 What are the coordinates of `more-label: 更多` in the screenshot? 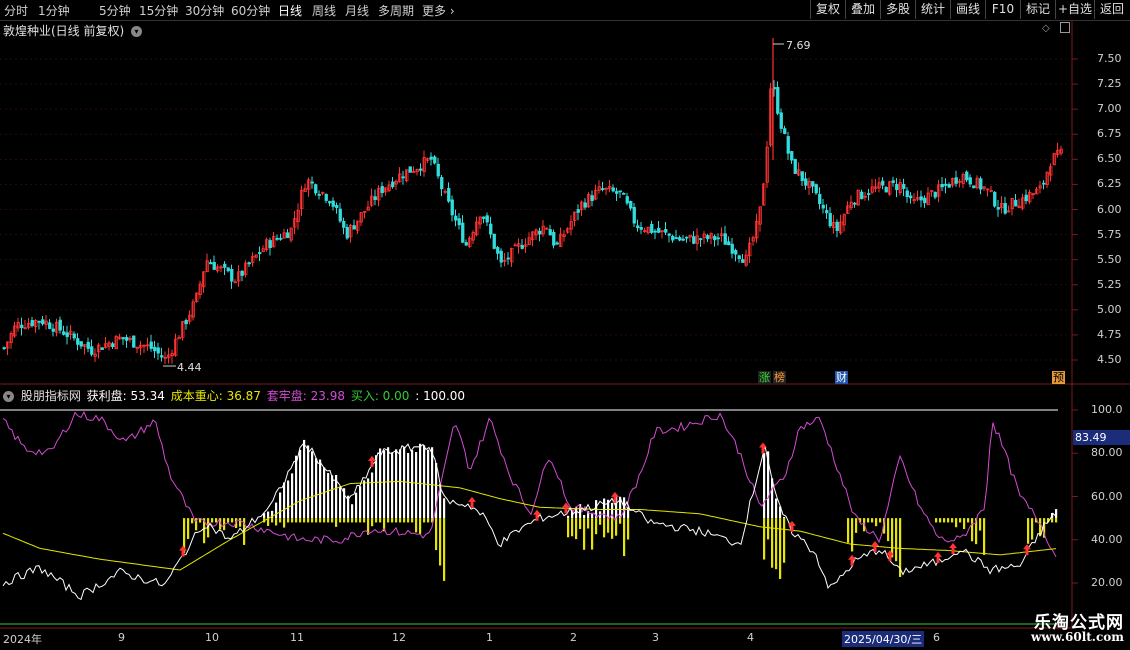 It's located at (434, 11).